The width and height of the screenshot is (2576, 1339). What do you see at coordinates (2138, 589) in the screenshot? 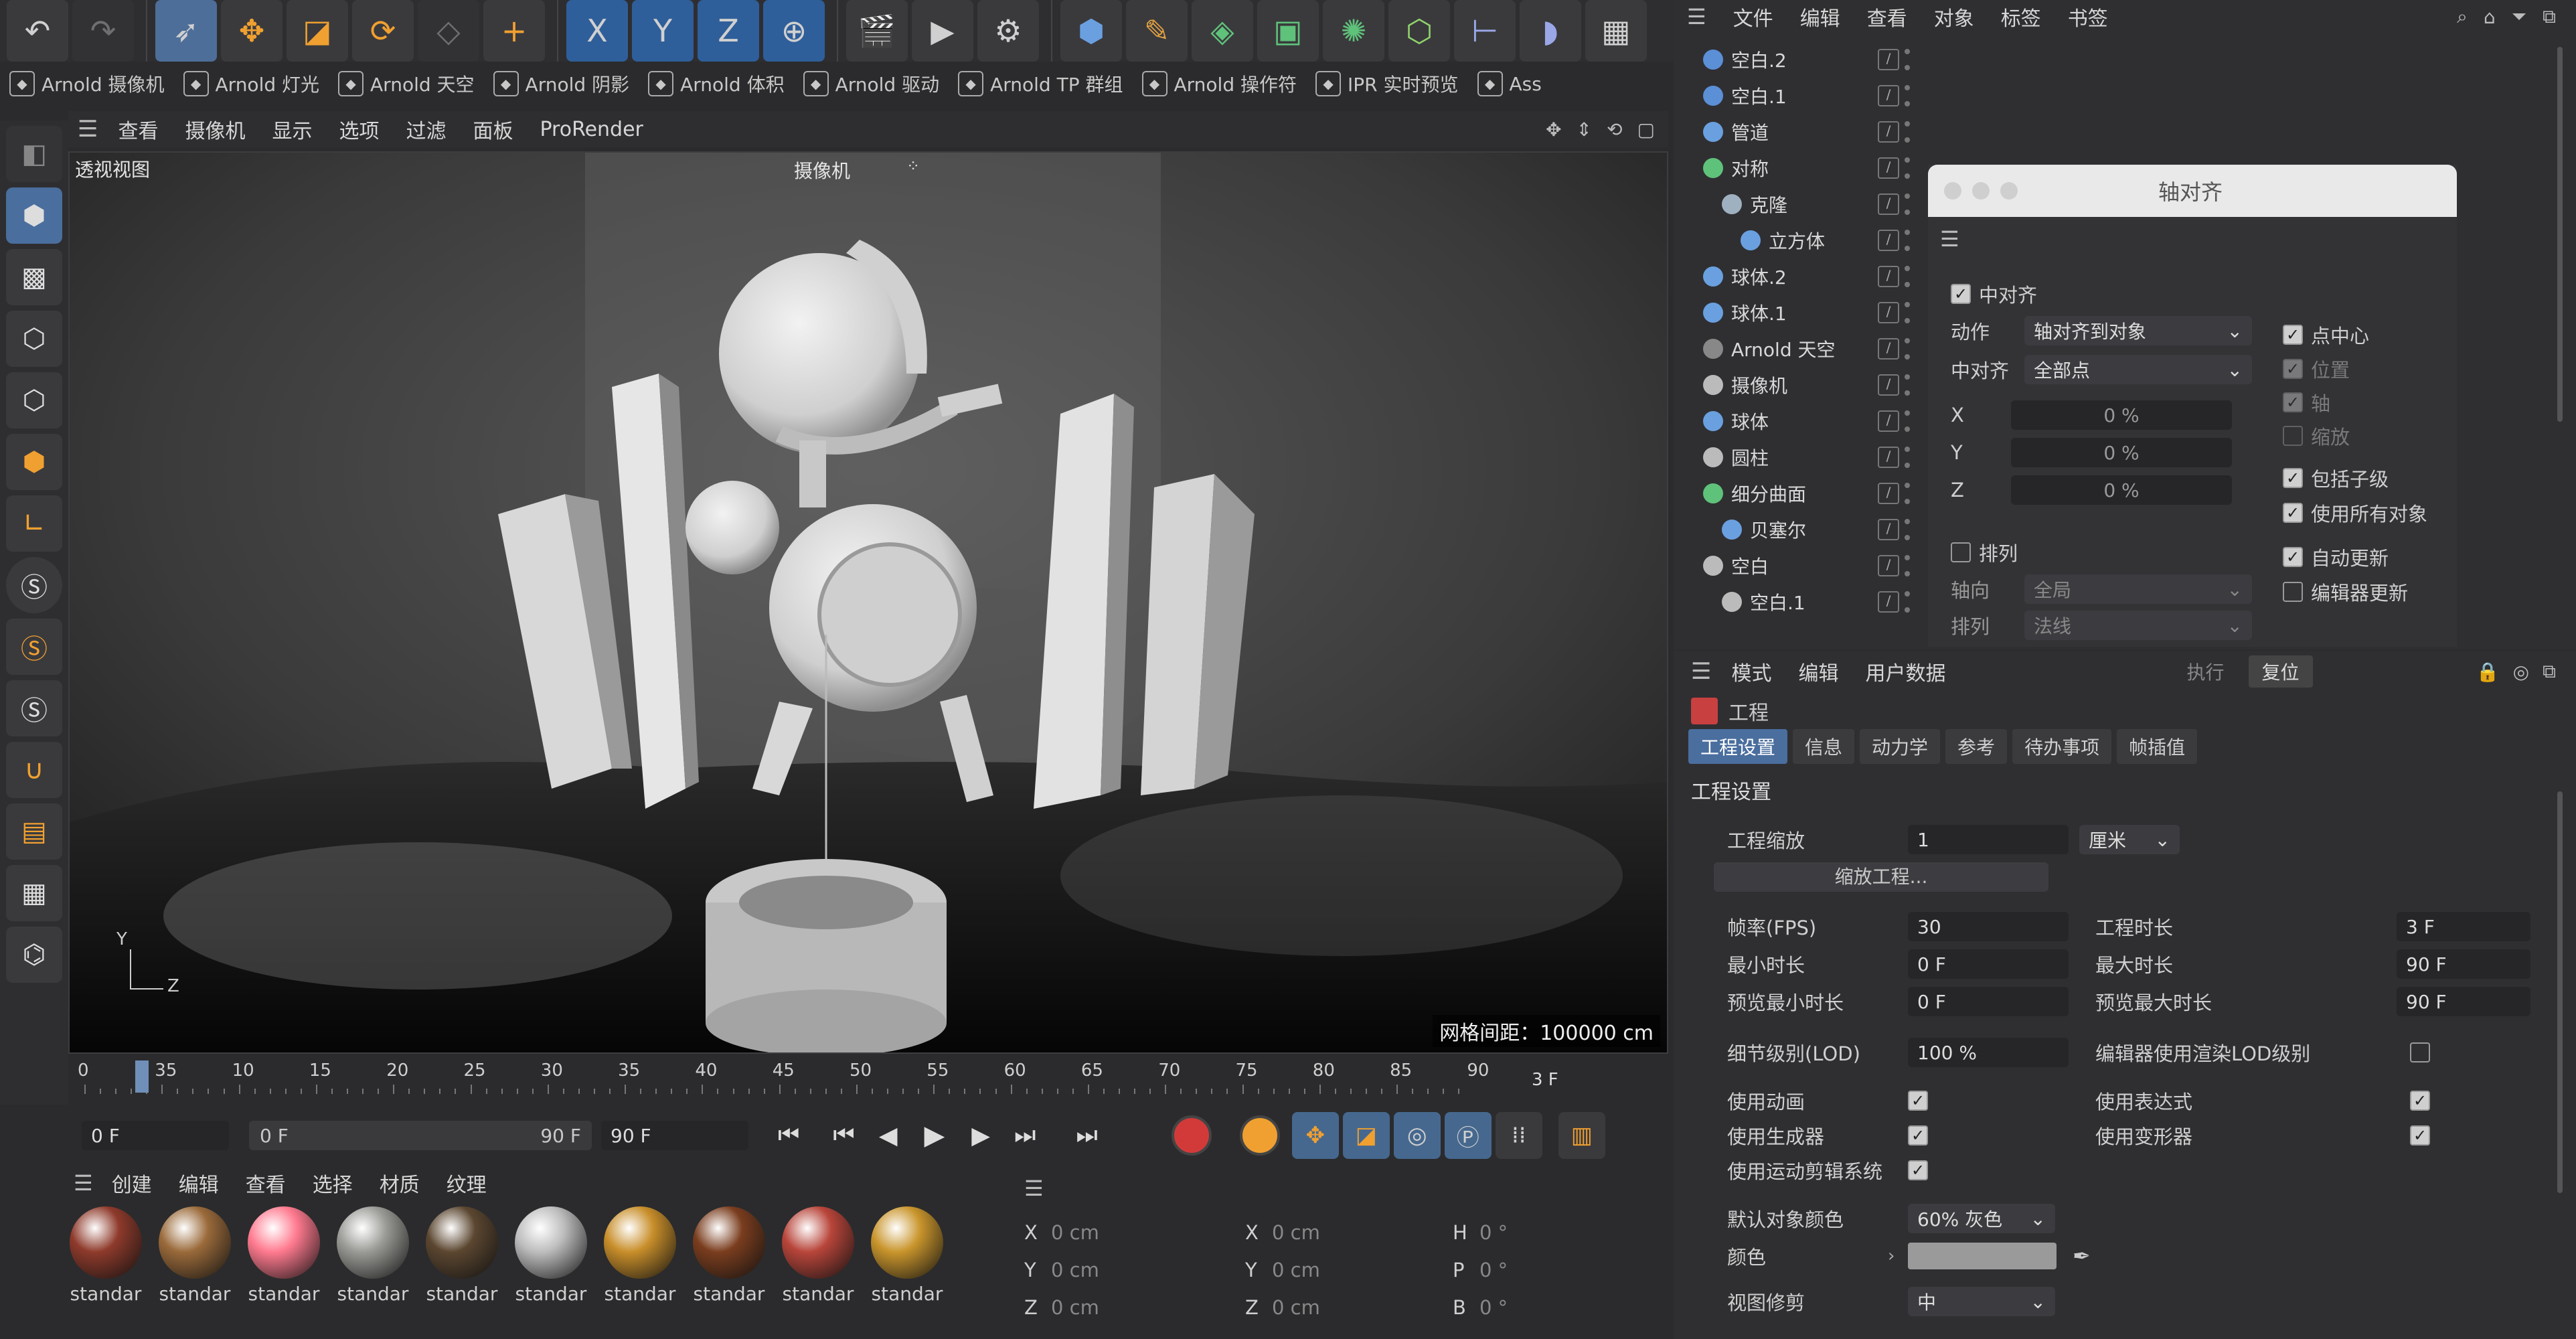
I see `direction-dropdown: 全局 ⌄` at bounding box center [2138, 589].